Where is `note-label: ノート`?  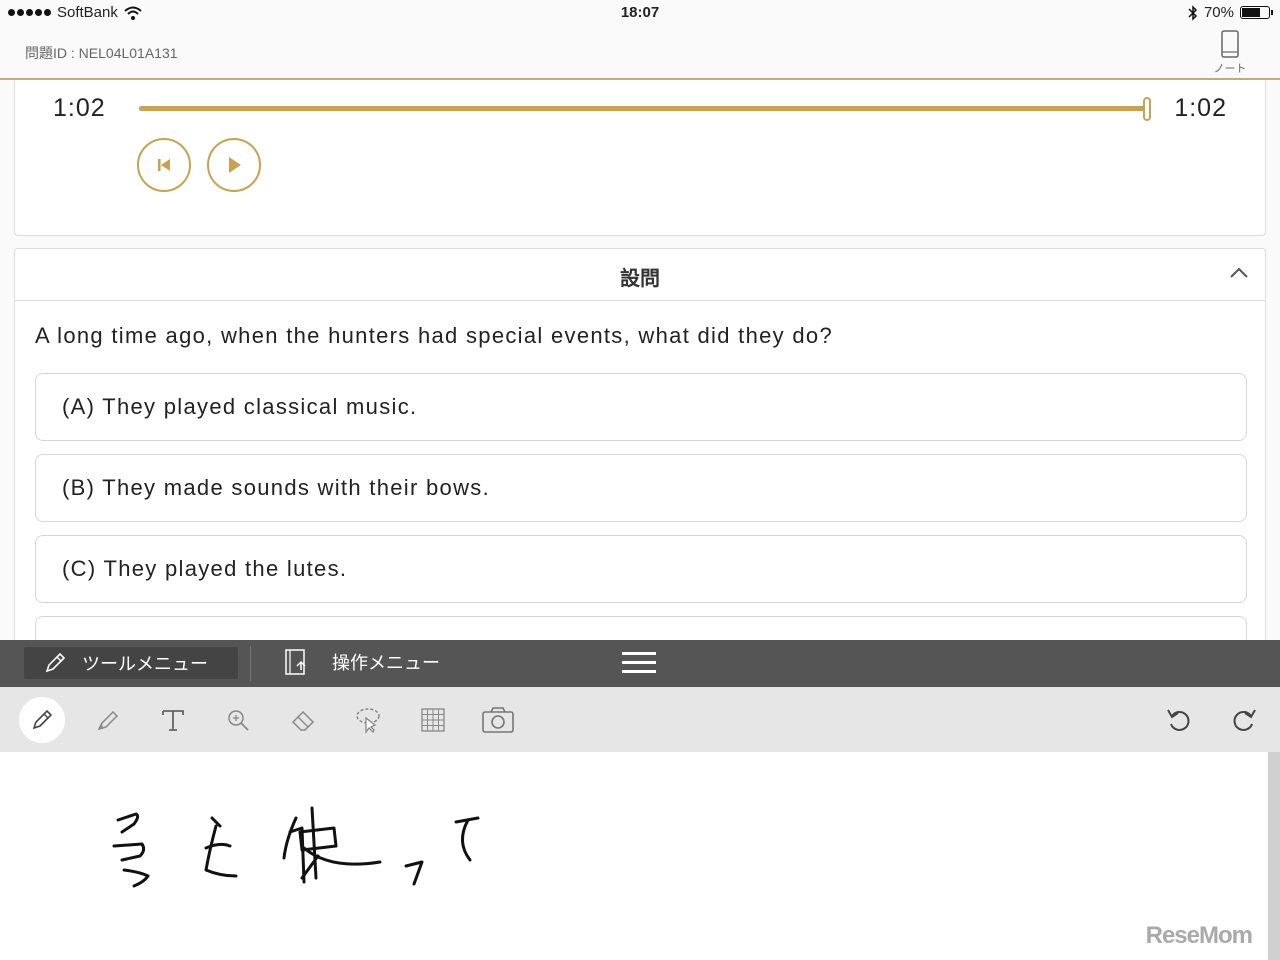
note-label: ノート is located at coordinates (1230, 69).